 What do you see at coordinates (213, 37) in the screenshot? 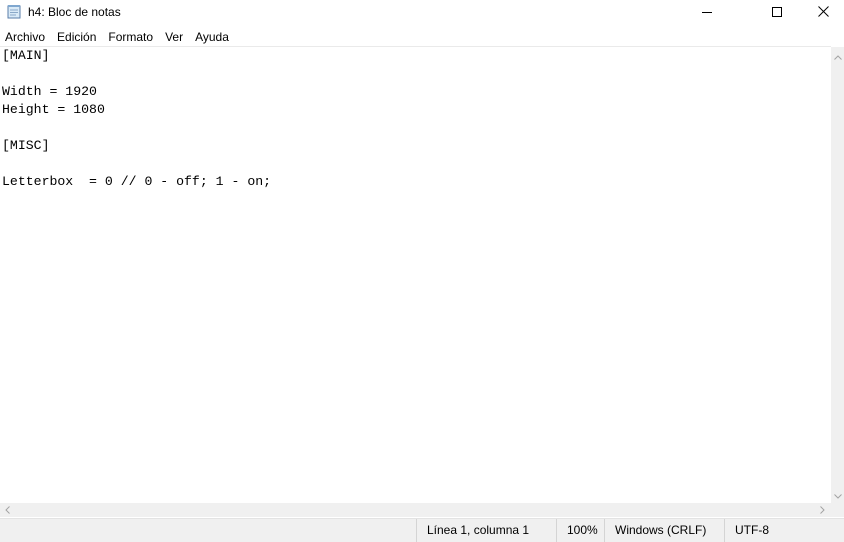
I see `menu-ayuda: Ayuda` at bounding box center [213, 37].